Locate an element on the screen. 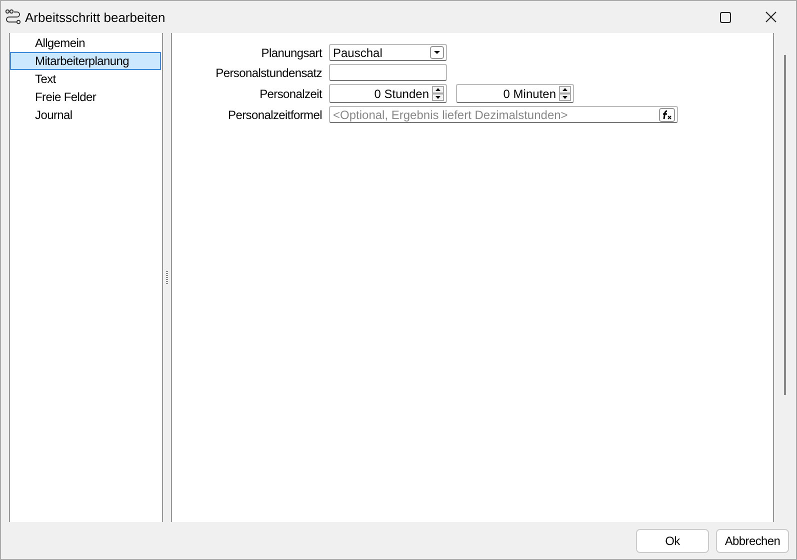 Image resolution: width=797 pixels, height=560 pixels. scrollbar-thumb is located at coordinates (785, 225).